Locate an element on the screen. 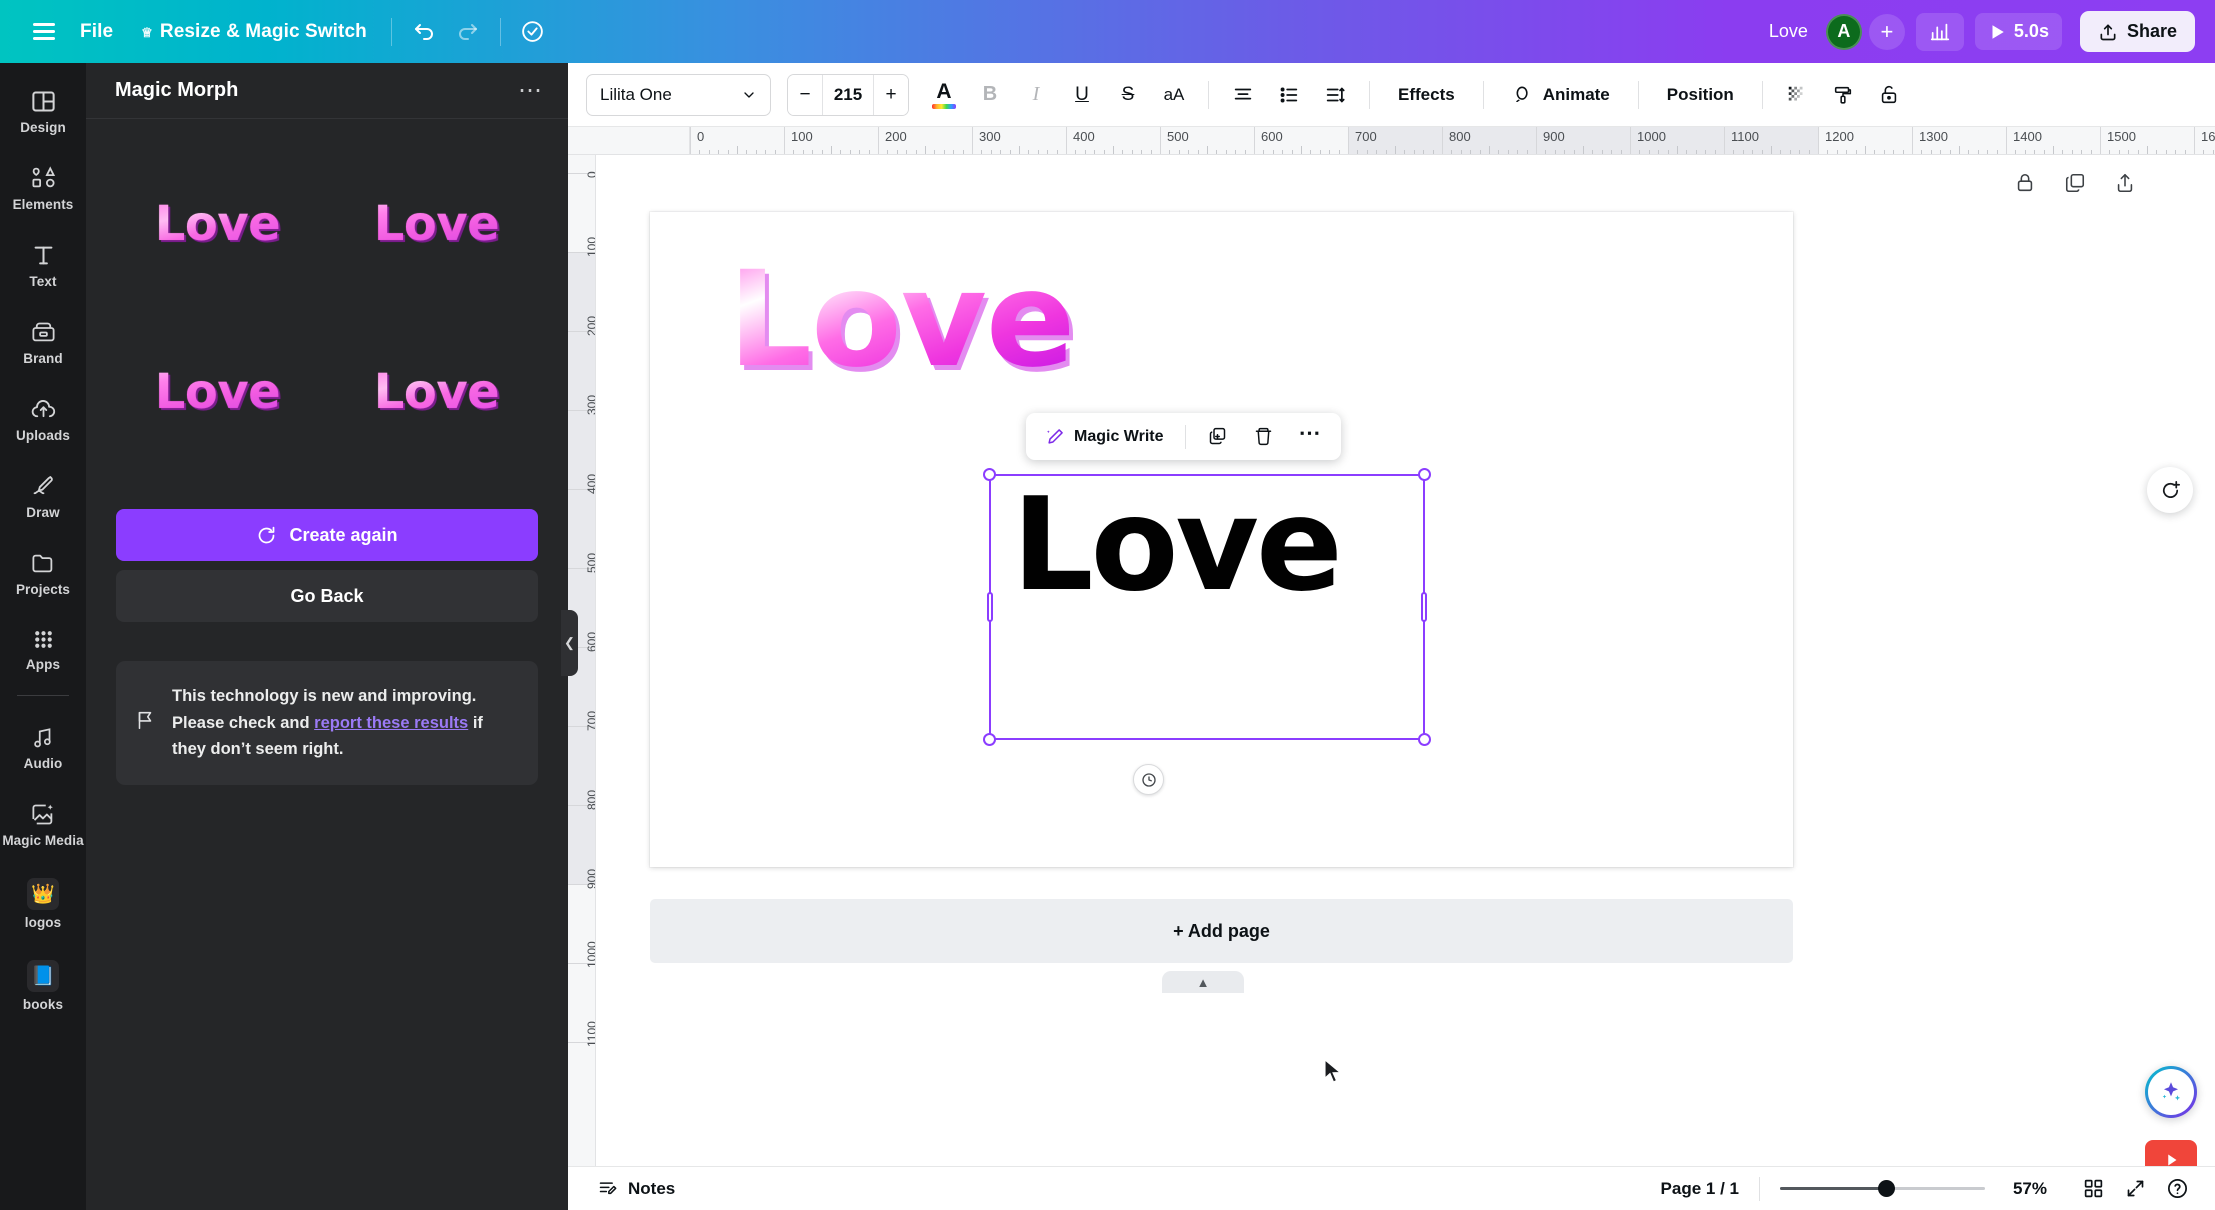 This screenshot has height=1210, width=2215. panel-collapse-handle: ❮ is located at coordinates (569, 643).